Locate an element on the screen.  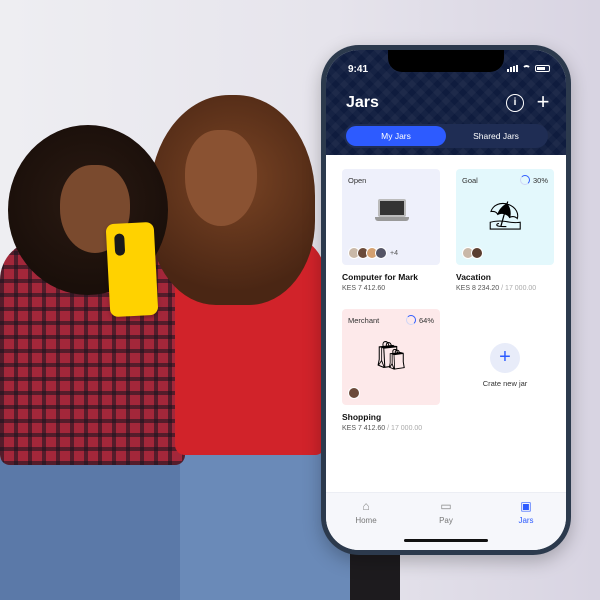
notch is located at coordinates (446, 61).